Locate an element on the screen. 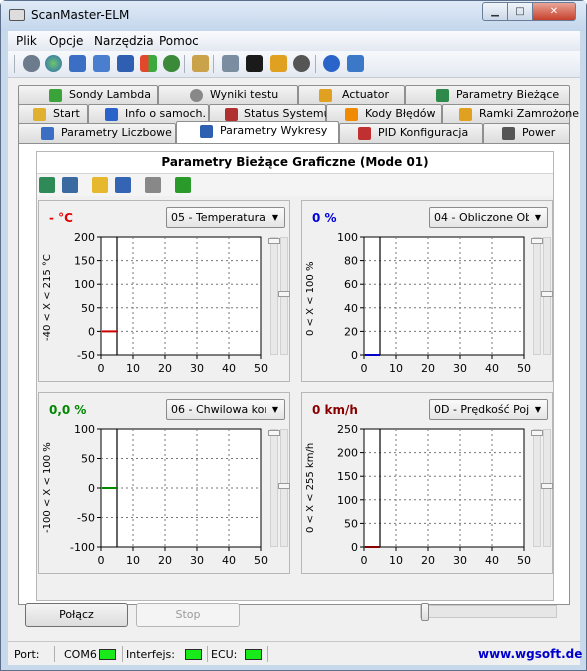 Image resolution: width=587 pixels, height=671 pixels. add-graph-icon is located at coordinates (47, 185).